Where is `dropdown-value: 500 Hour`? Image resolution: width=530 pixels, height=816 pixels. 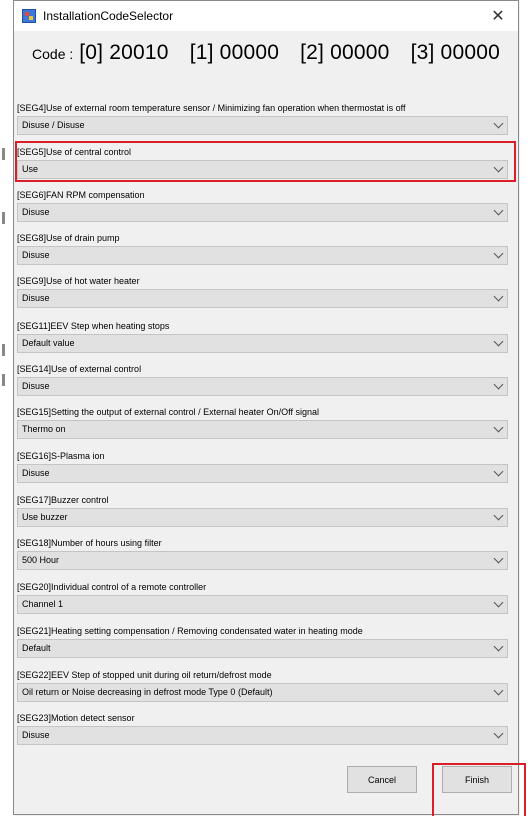
dropdown-value: 500 Hour is located at coordinates (41, 560).